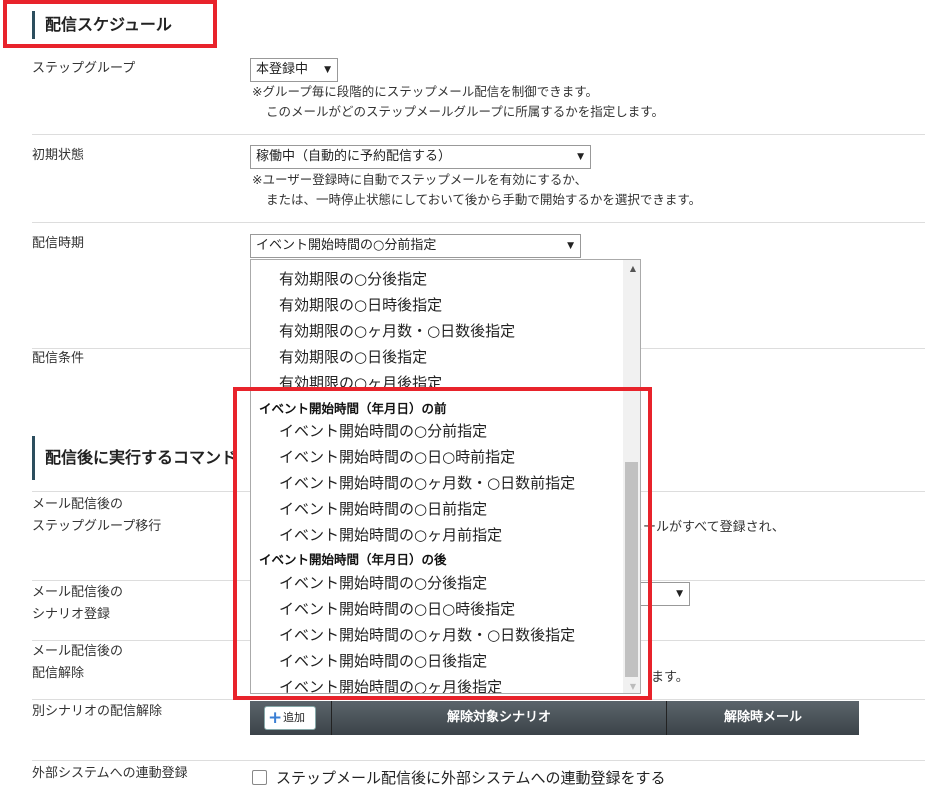  Describe the element at coordinates (360, 304) in the screenshot. I see `option-item: 有効期限の○日時後指定` at that location.